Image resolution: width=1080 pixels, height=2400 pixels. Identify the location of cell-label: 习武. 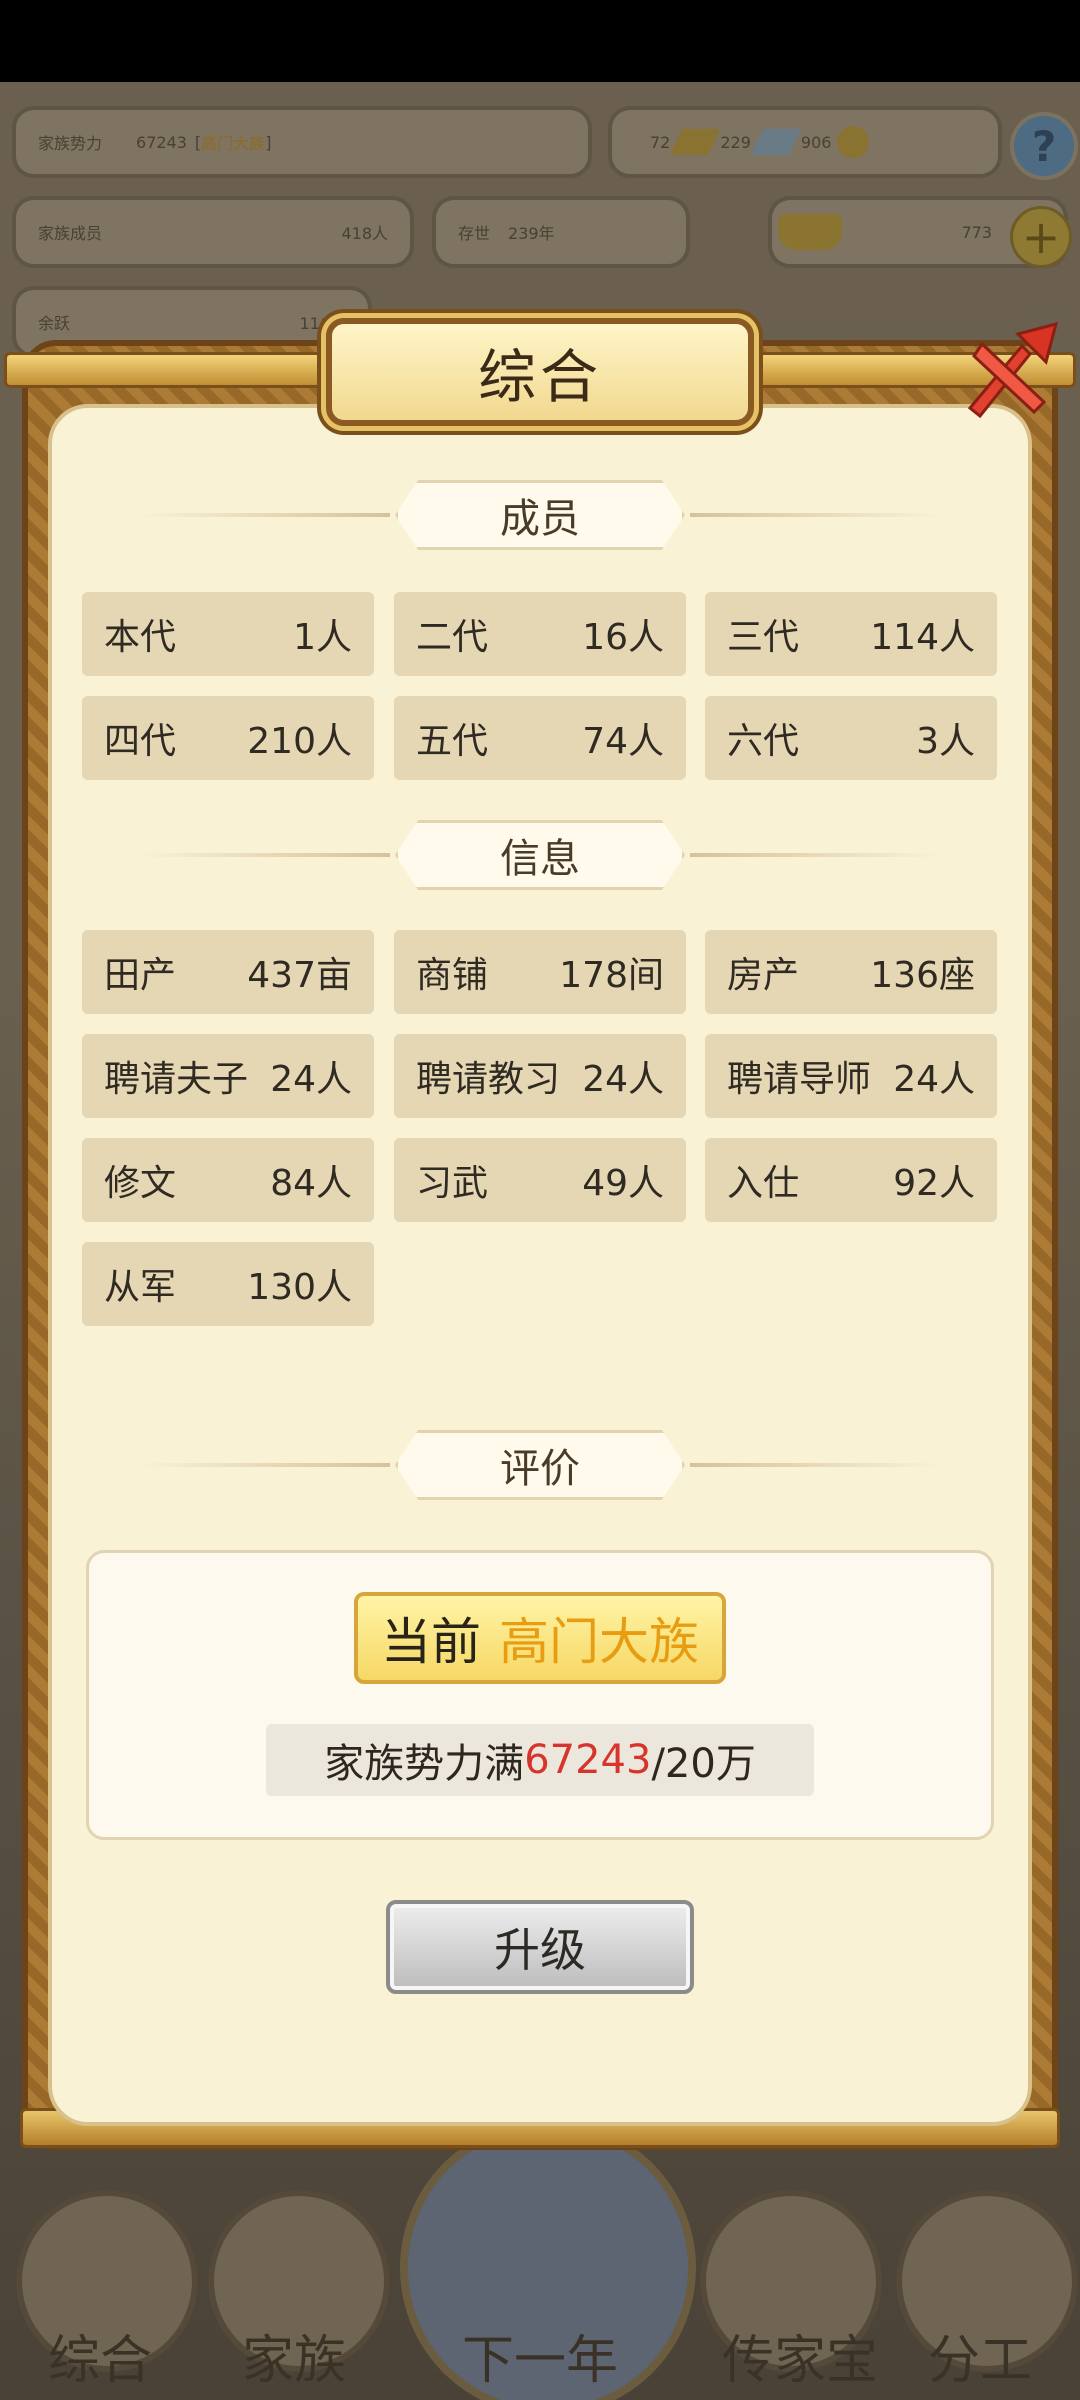
(452, 1183).